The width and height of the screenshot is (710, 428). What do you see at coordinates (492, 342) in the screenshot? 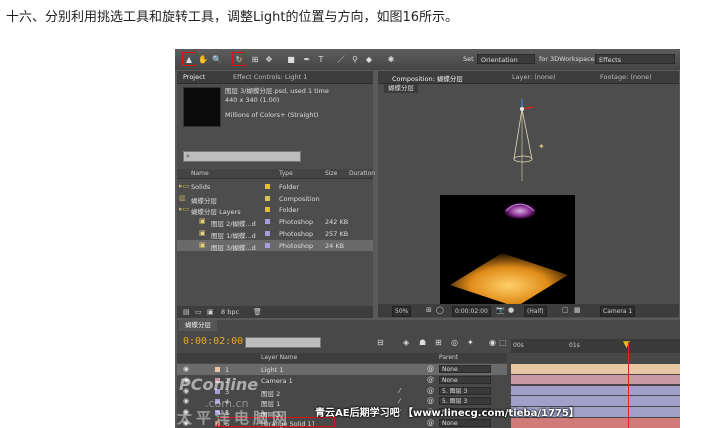
I see `graph-editor-icon: ◉` at bounding box center [492, 342].